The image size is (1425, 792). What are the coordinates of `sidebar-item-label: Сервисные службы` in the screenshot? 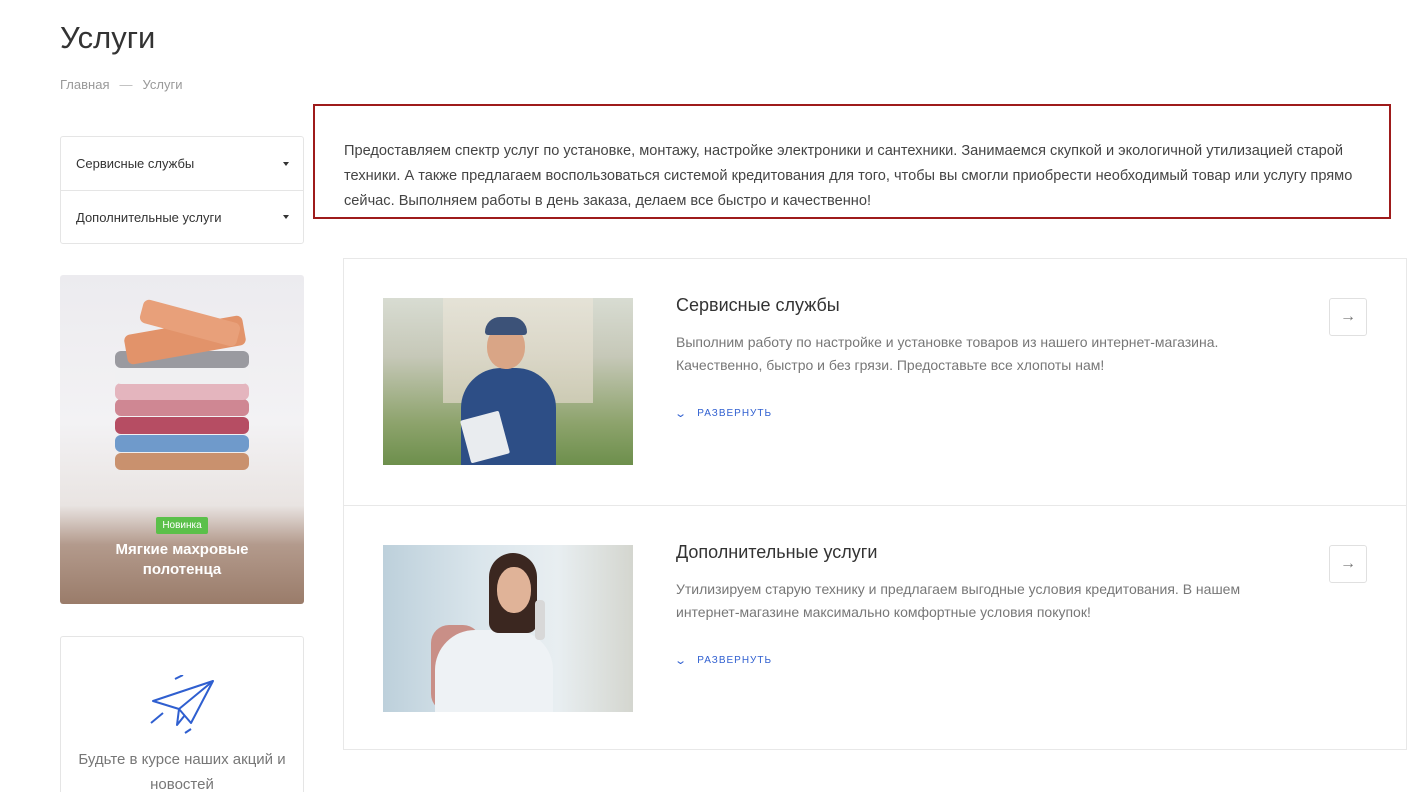 It's located at (135, 163).